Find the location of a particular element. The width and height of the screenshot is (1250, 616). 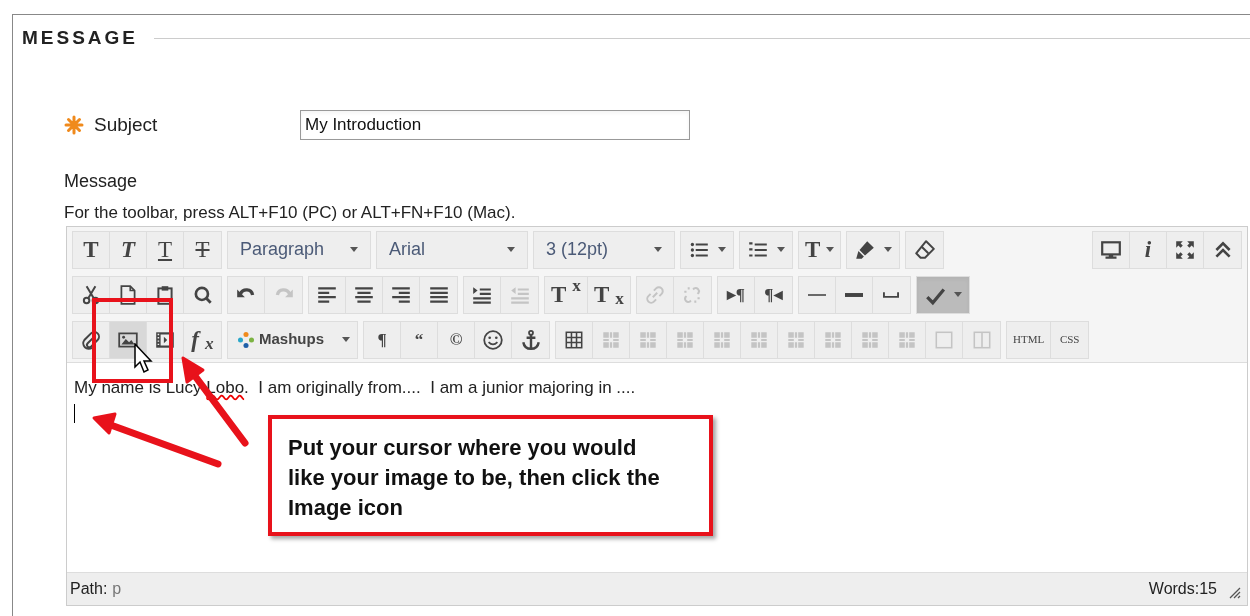

horizontal-line-icon is located at coordinates (816, 294).